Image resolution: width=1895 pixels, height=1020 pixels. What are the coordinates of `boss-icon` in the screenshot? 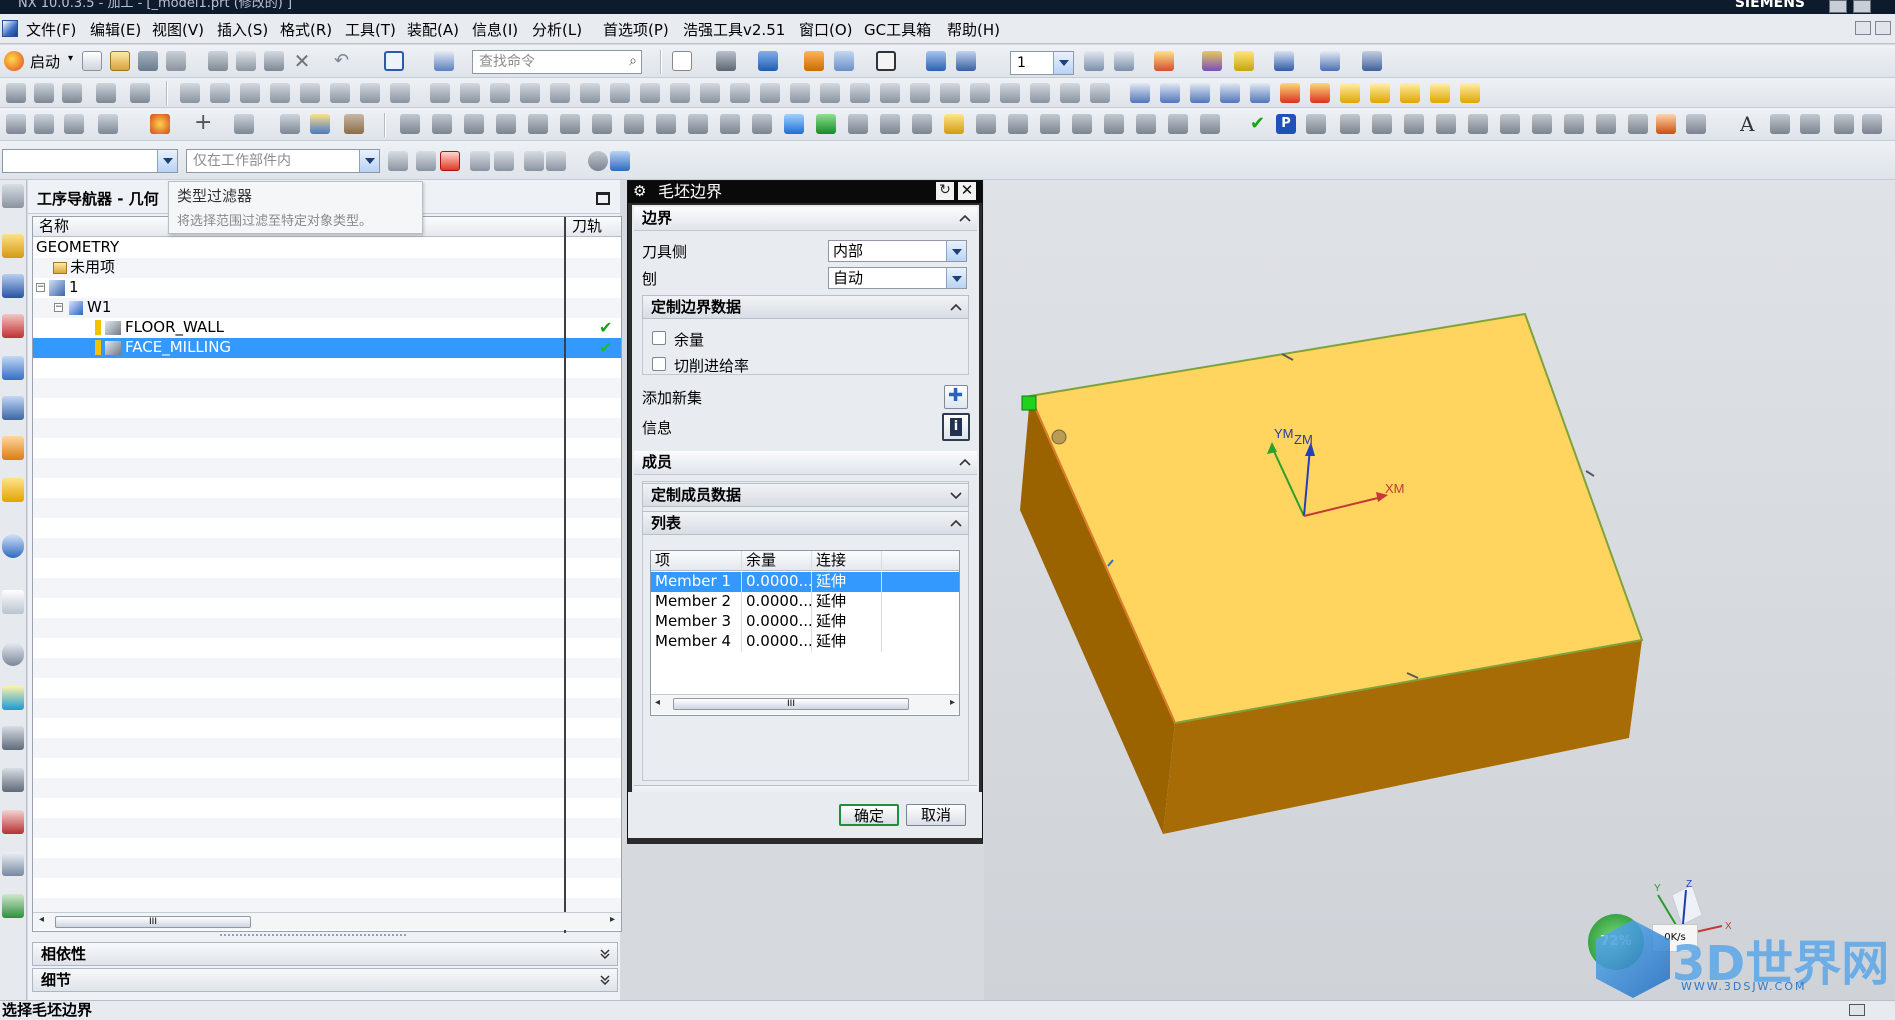 It's located at (506, 124).